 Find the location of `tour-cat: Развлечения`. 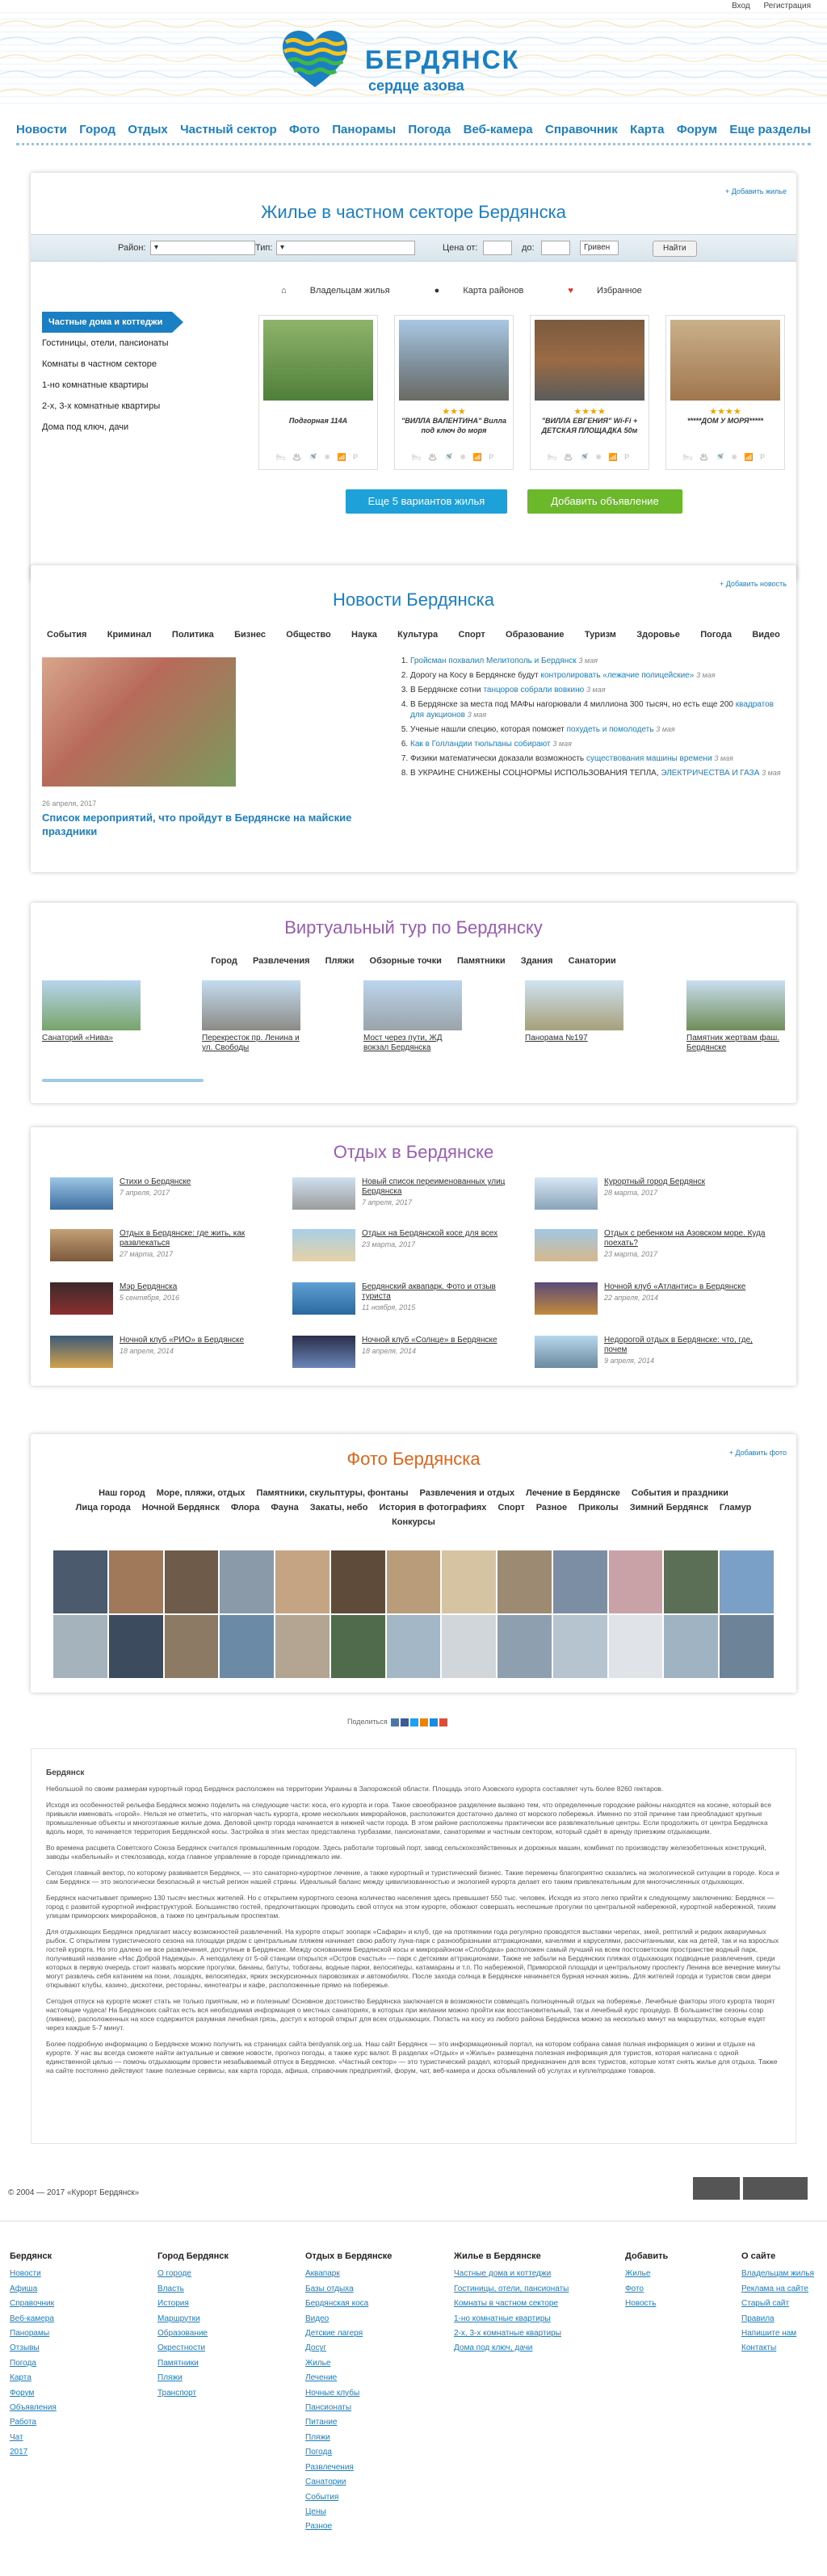

tour-cat: Развлечения is located at coordinates (281, 961).